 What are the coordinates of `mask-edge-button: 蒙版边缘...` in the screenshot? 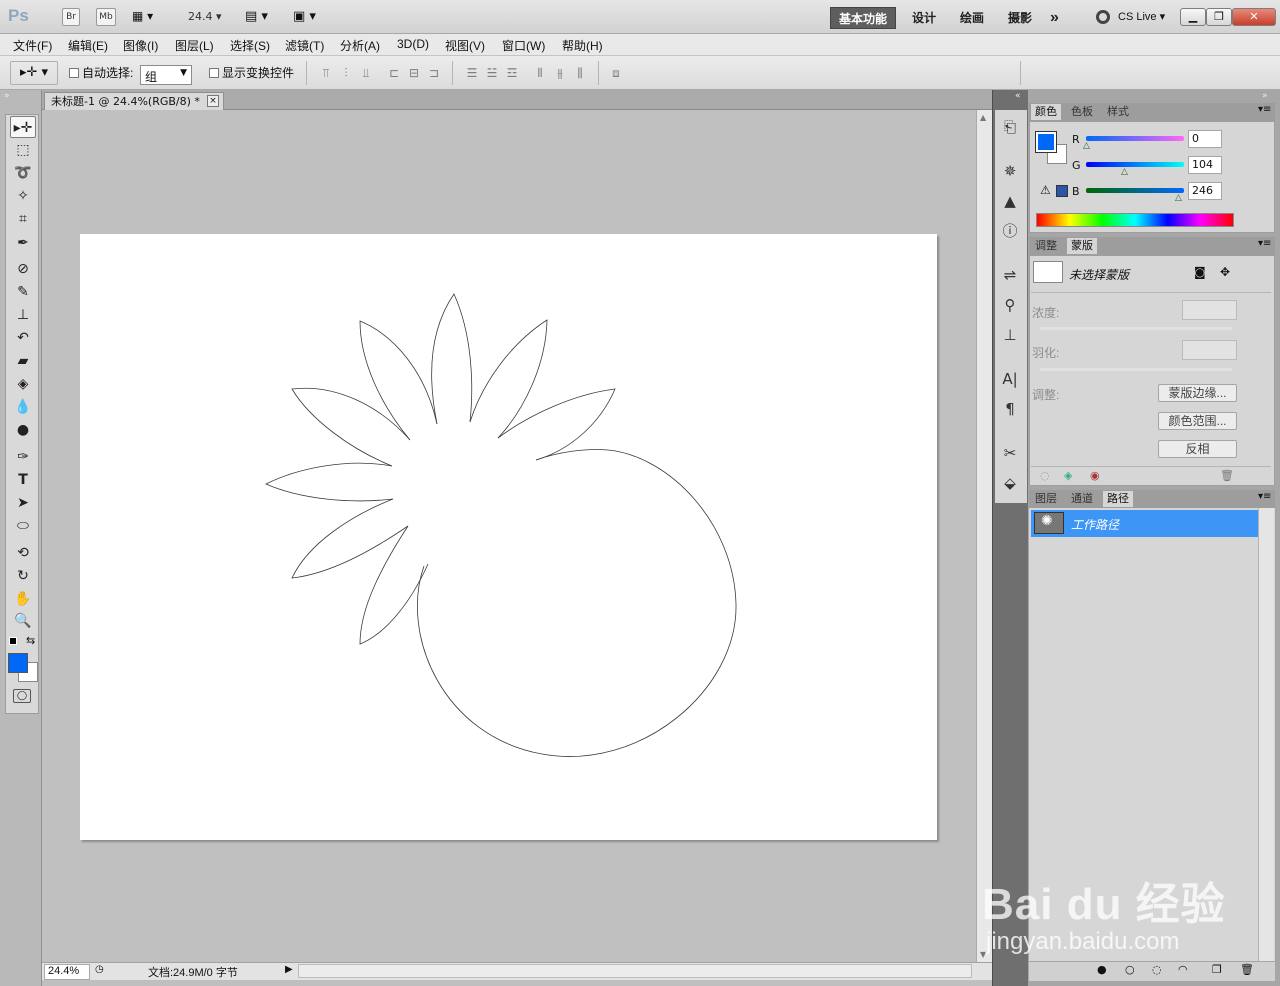 It's located at (1197, 393).